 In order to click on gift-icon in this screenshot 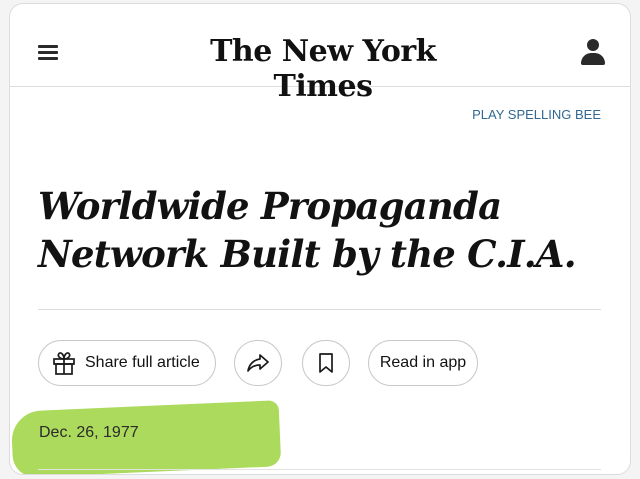, I will do `click(64, 363)`.